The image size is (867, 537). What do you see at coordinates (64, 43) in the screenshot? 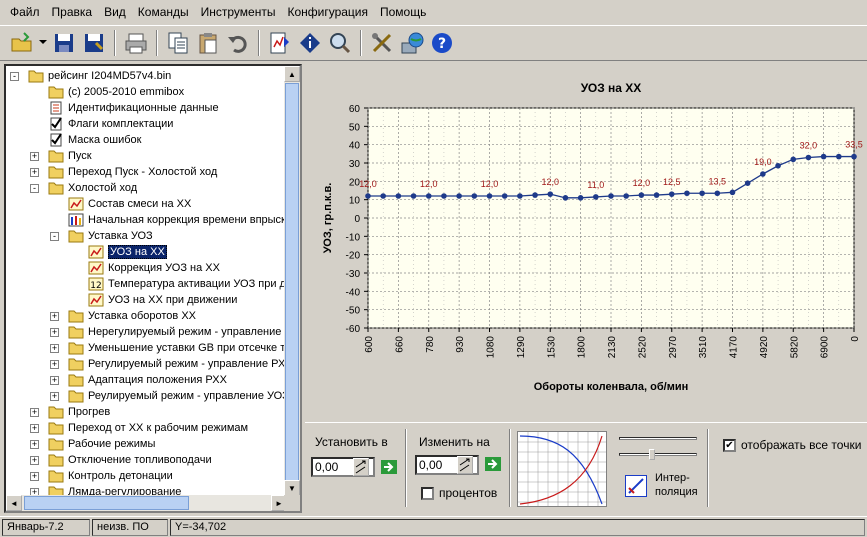
I see `save-button` at bounding box center [64, 43].